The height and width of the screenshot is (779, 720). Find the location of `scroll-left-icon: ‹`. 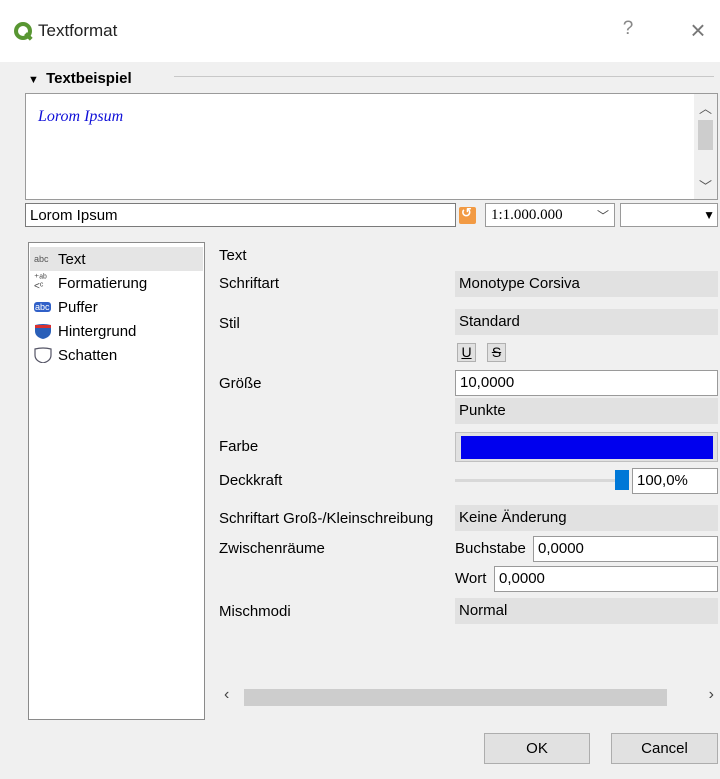

scroll-left-icon: ‹ is located at coordinates (226, 695).